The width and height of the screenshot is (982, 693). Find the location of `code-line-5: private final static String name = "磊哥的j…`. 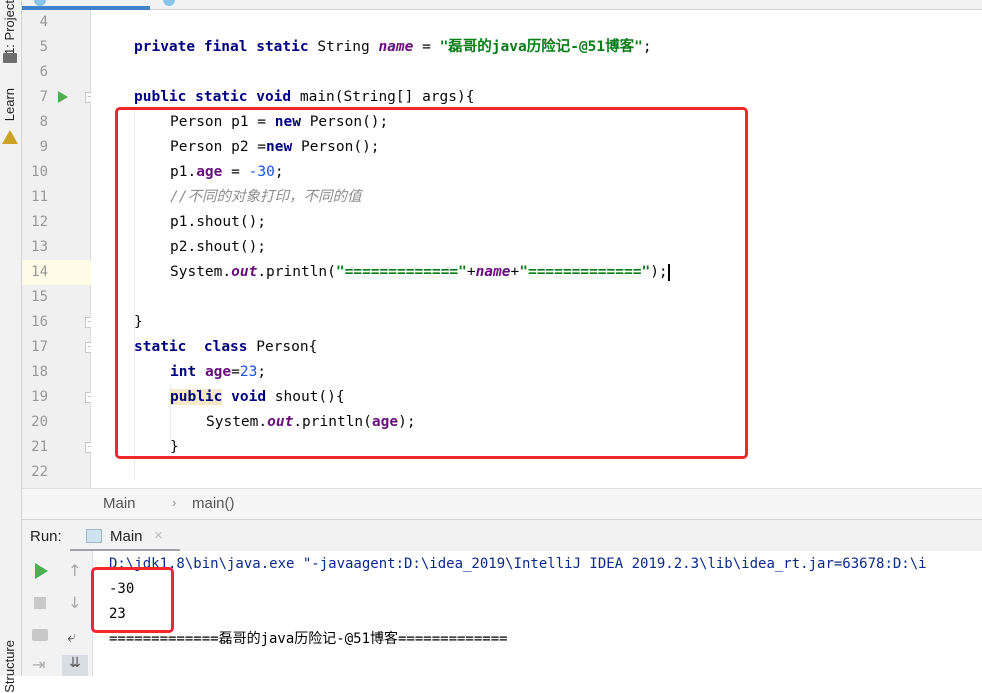

code-line-5: private final static String name = "磊哥的j… is located at coordinates (393, 47).